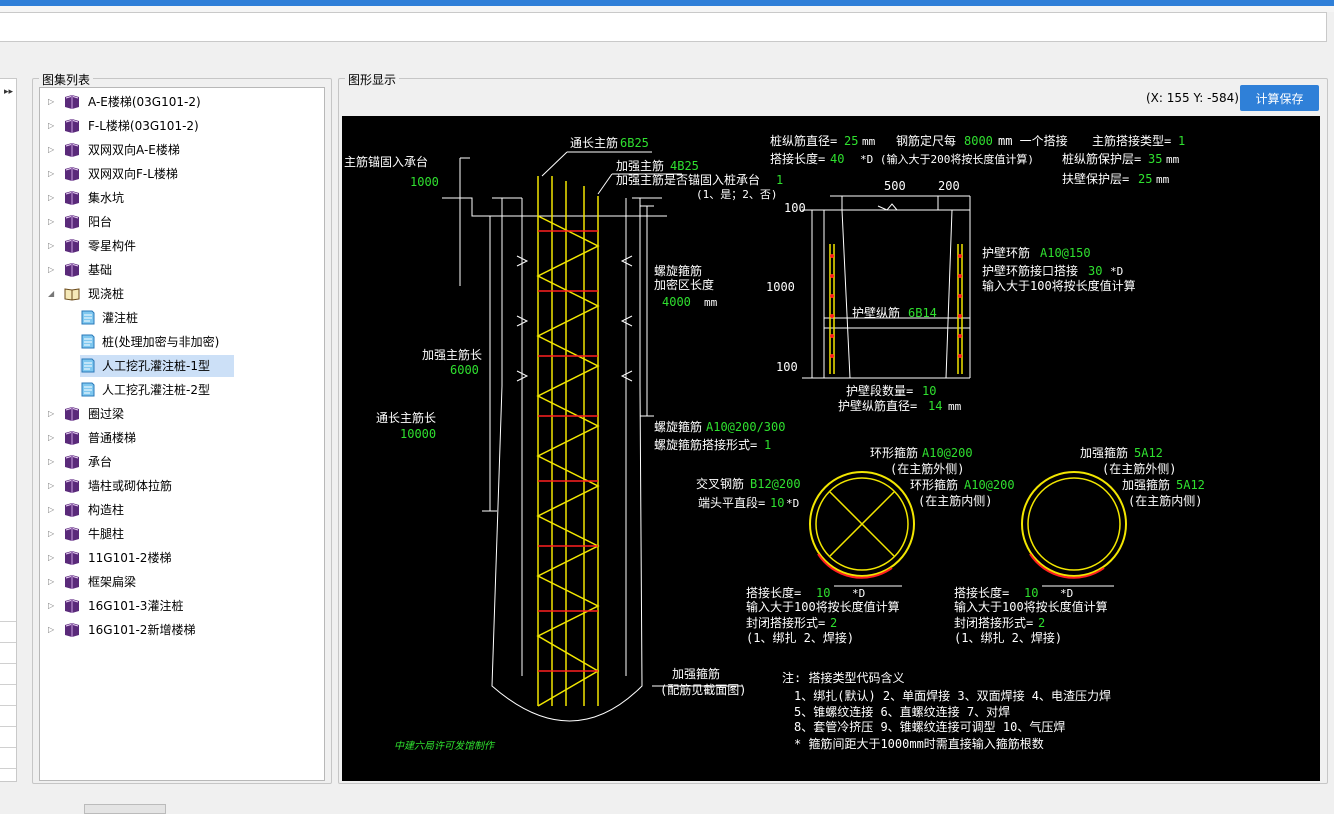 This screenshot has width=1334, height=814. What do you see at coordinates (136, 606) in the screenshot?
I see `tree-item-label: 16G101-3灌注桩` at bounding box center [136, 606].